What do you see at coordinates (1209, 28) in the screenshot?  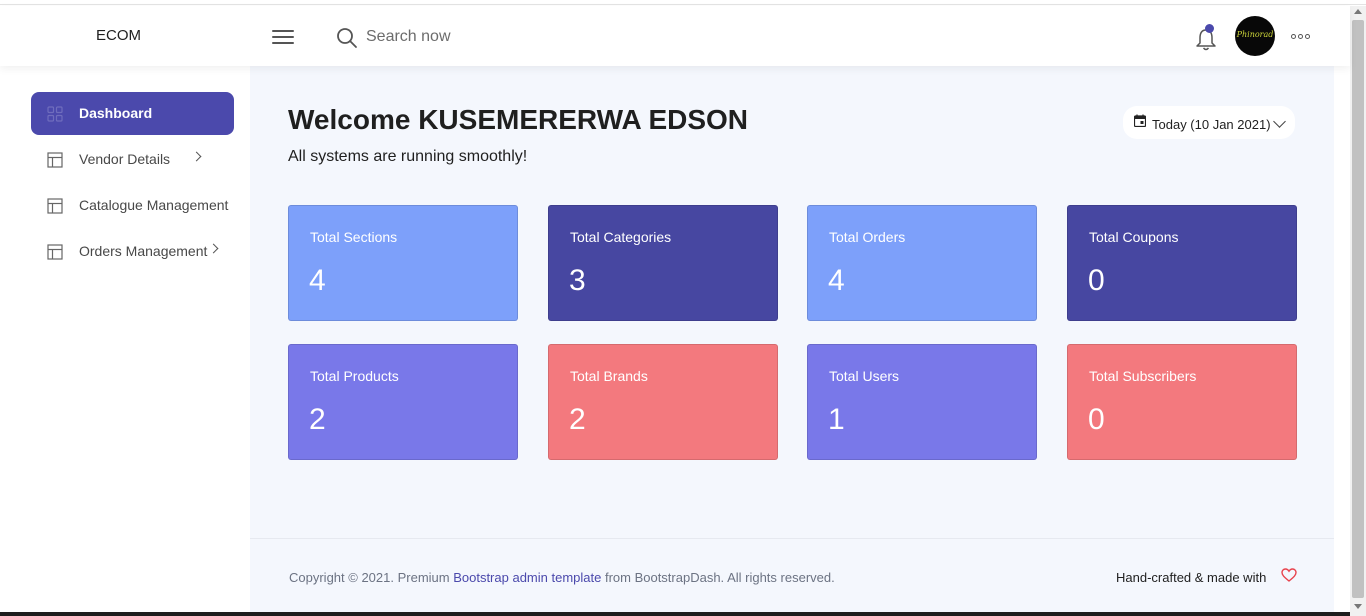 I see `notification-badge` at bounding box center [1209, 28].